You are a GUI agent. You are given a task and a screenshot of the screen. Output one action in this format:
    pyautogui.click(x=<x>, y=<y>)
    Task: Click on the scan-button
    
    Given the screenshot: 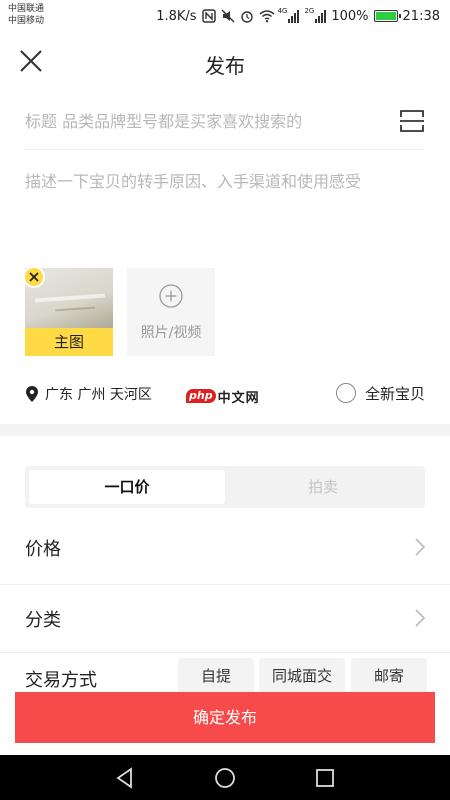 What is the action you would take?
    pyautogui.click(x=412, y=121)
    